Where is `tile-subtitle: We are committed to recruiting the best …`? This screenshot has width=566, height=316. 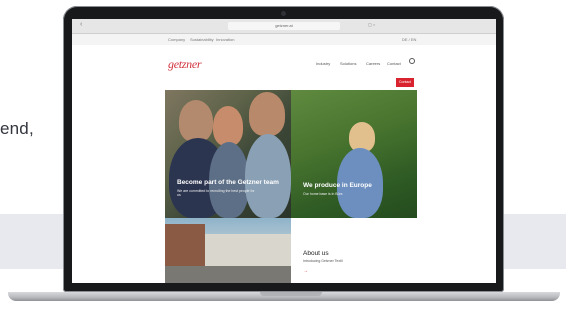 tile-subtitle: We are committed to recruiting the best … is located at coordinates (216, 193).